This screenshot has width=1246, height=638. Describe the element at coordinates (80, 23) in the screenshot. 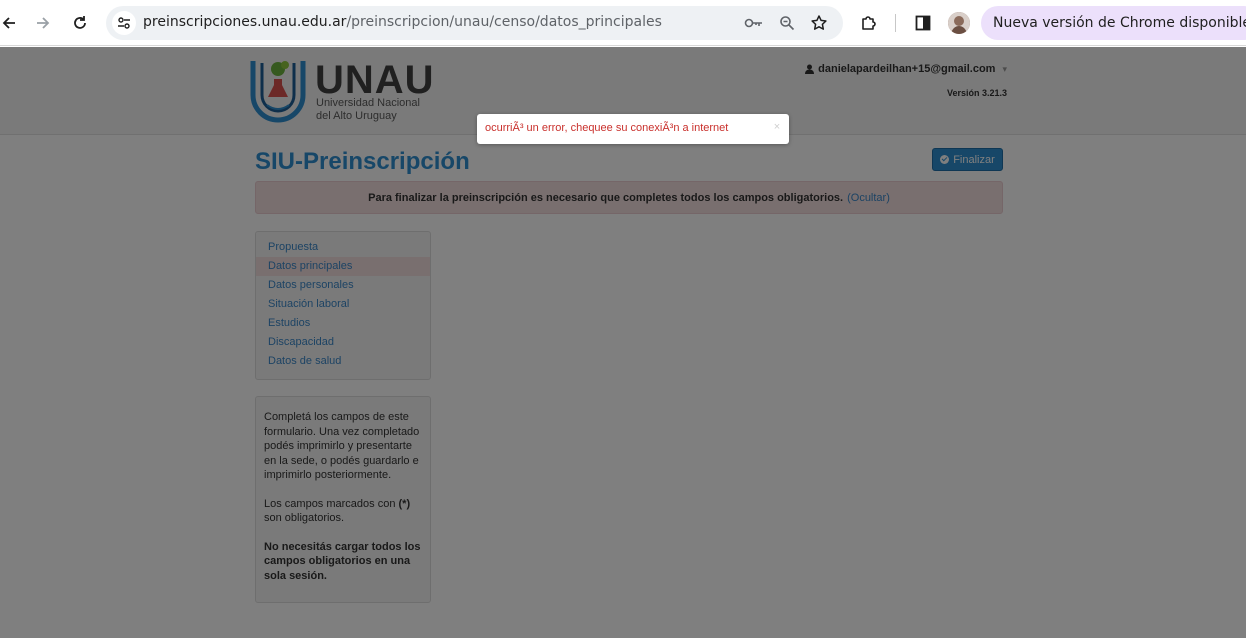

I see `reload-icon` at that location.